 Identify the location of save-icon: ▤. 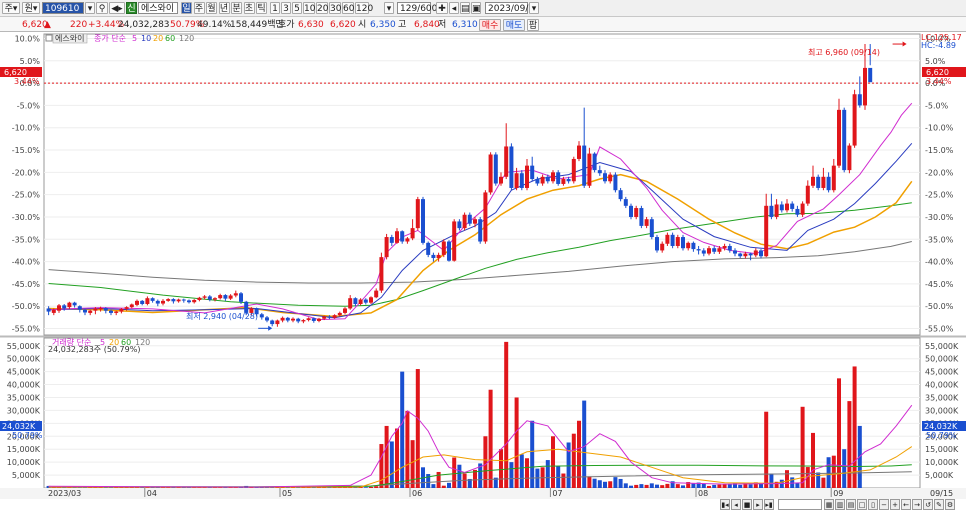
(465, 8).